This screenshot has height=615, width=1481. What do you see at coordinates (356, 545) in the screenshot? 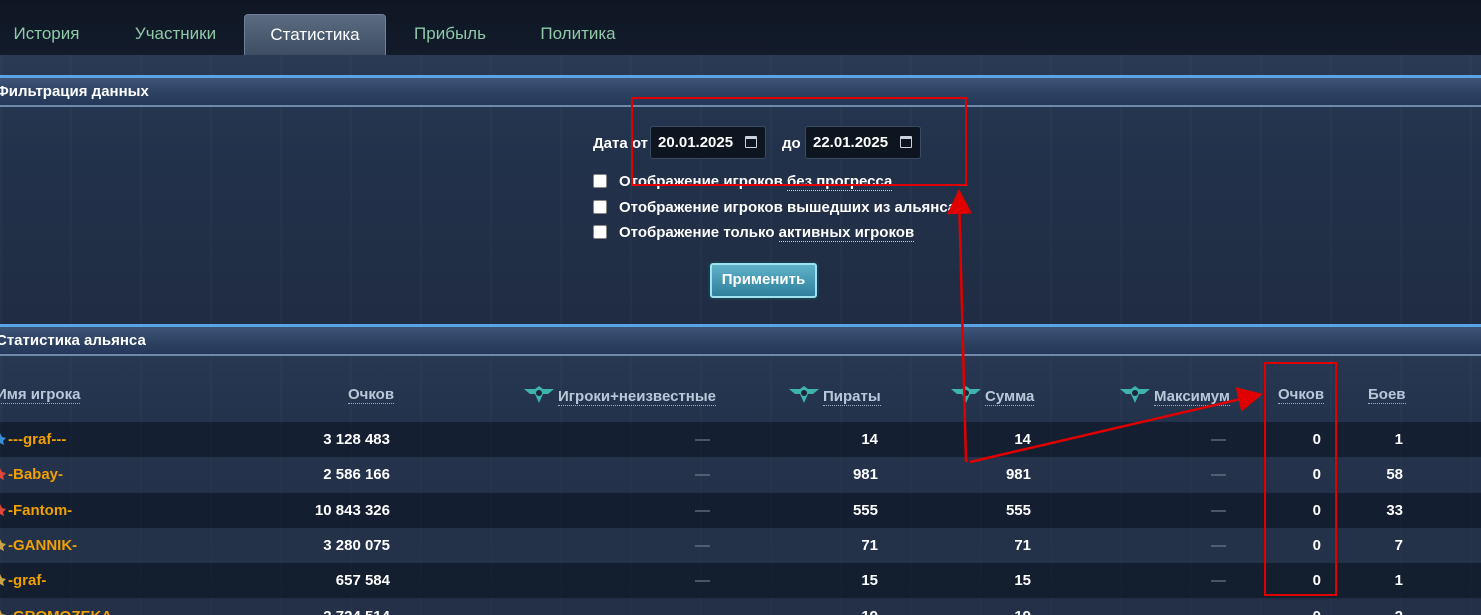
I see `cell-points: 3 280 075` at bounding box center [356, 545].